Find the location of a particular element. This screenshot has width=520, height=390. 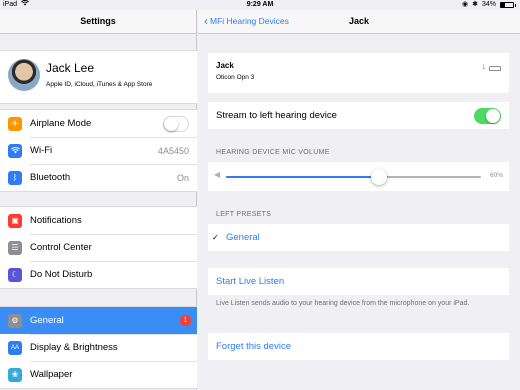

detail-nav-bar: ‹ MFi Hearing Devices Jack is located at coordinates (359, 22).